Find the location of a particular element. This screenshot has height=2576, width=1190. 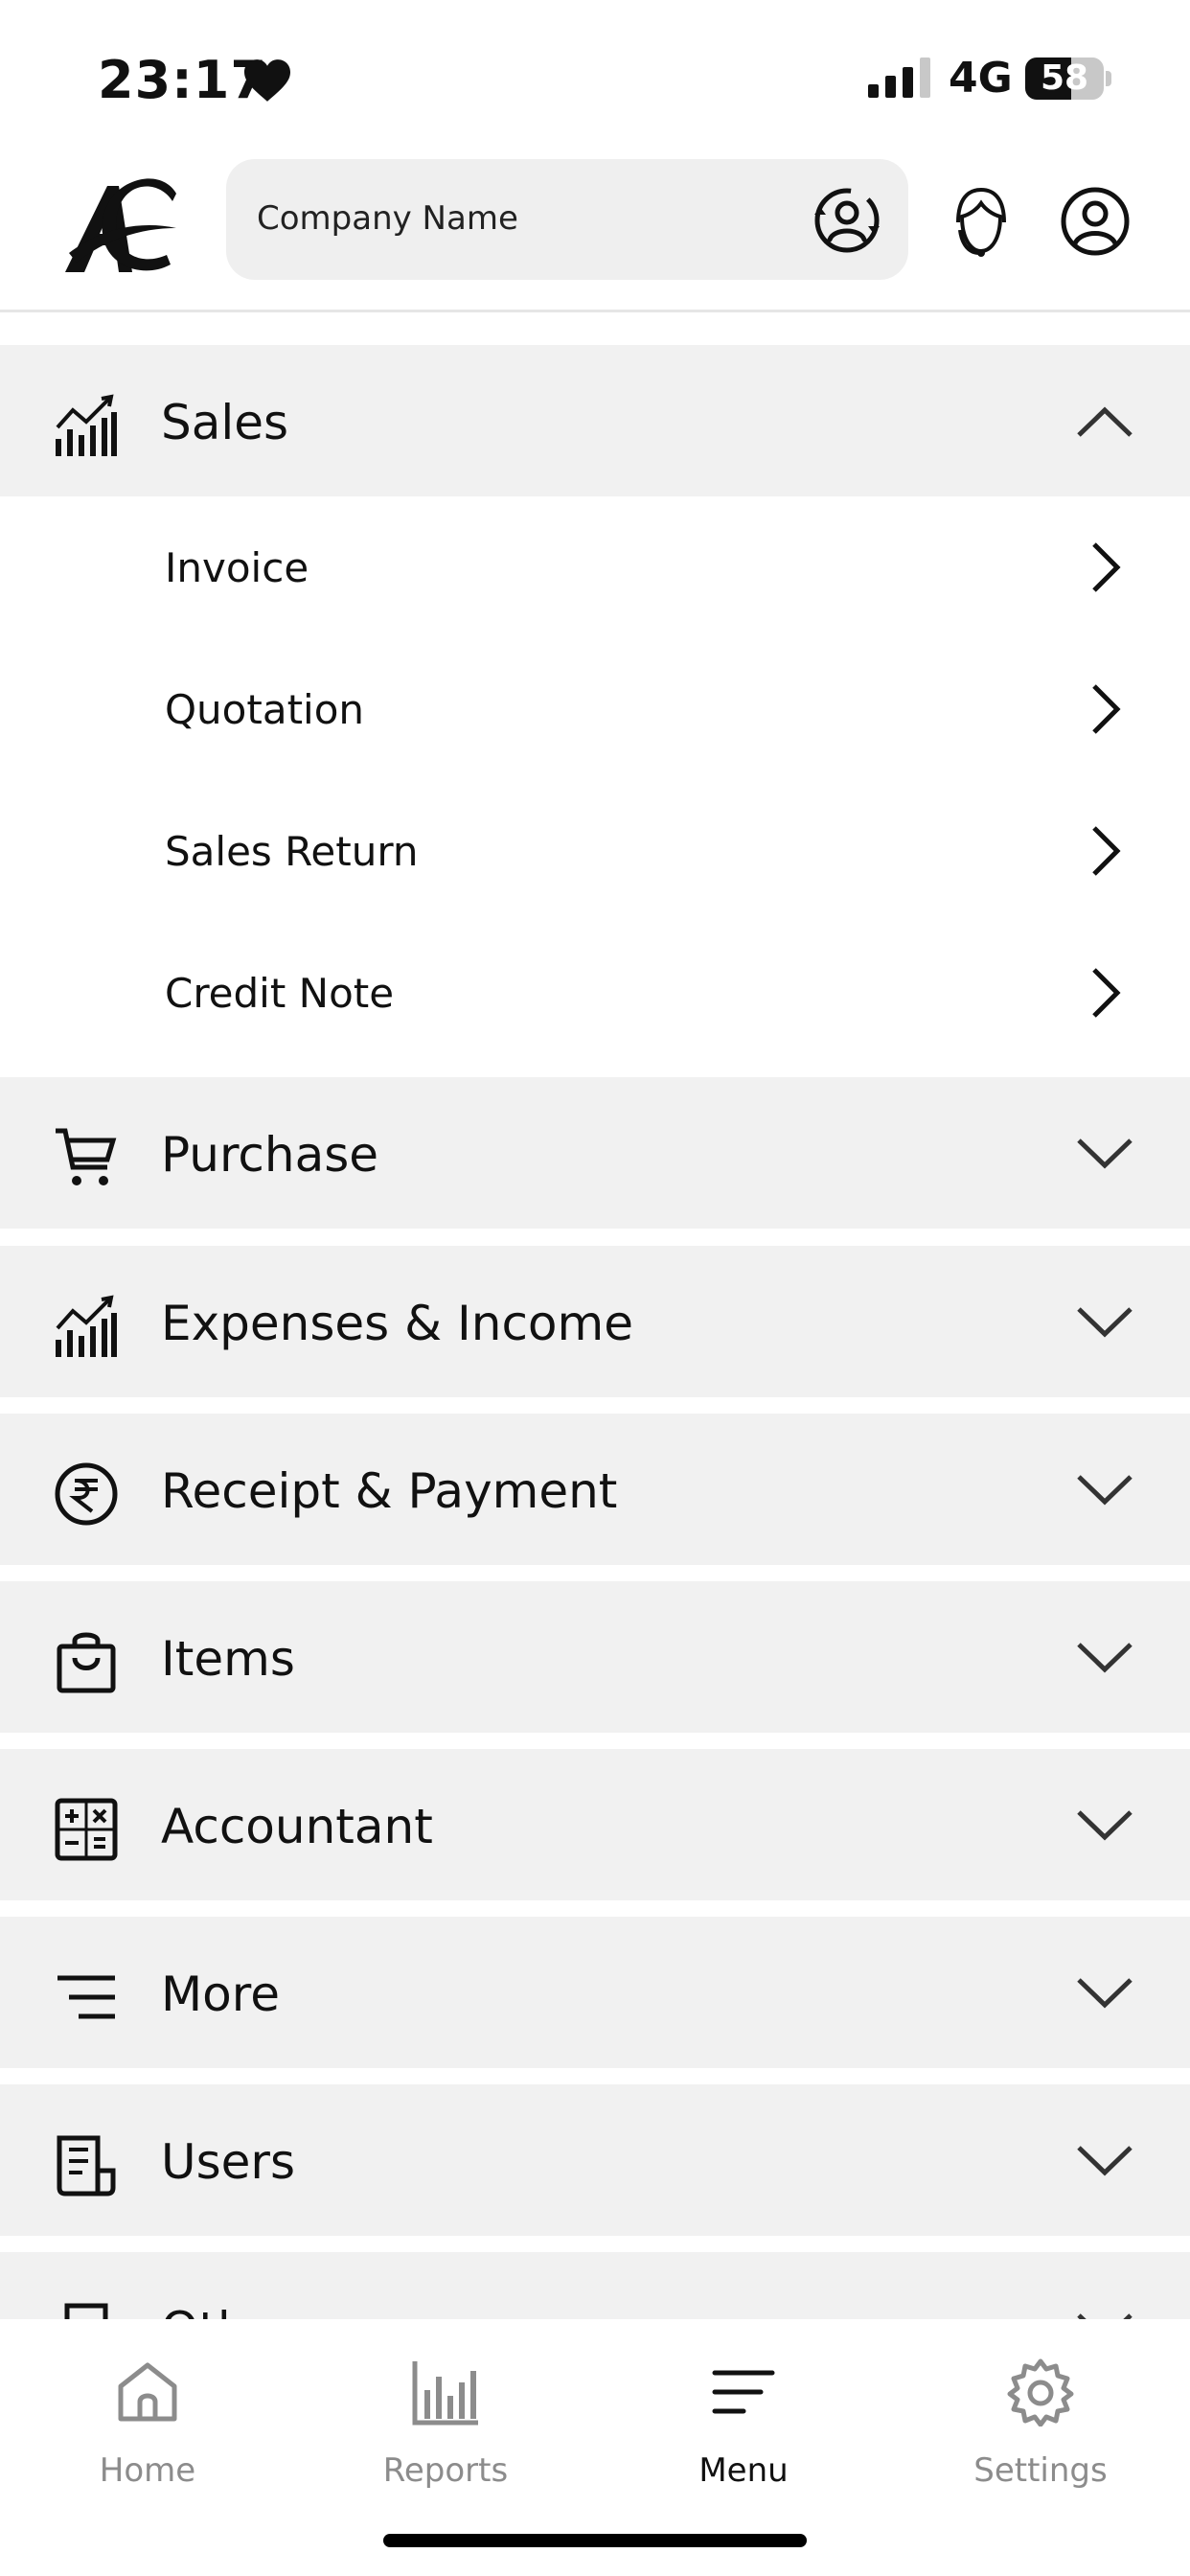

chevron-up-icon is located at coordinates (1105, 421).